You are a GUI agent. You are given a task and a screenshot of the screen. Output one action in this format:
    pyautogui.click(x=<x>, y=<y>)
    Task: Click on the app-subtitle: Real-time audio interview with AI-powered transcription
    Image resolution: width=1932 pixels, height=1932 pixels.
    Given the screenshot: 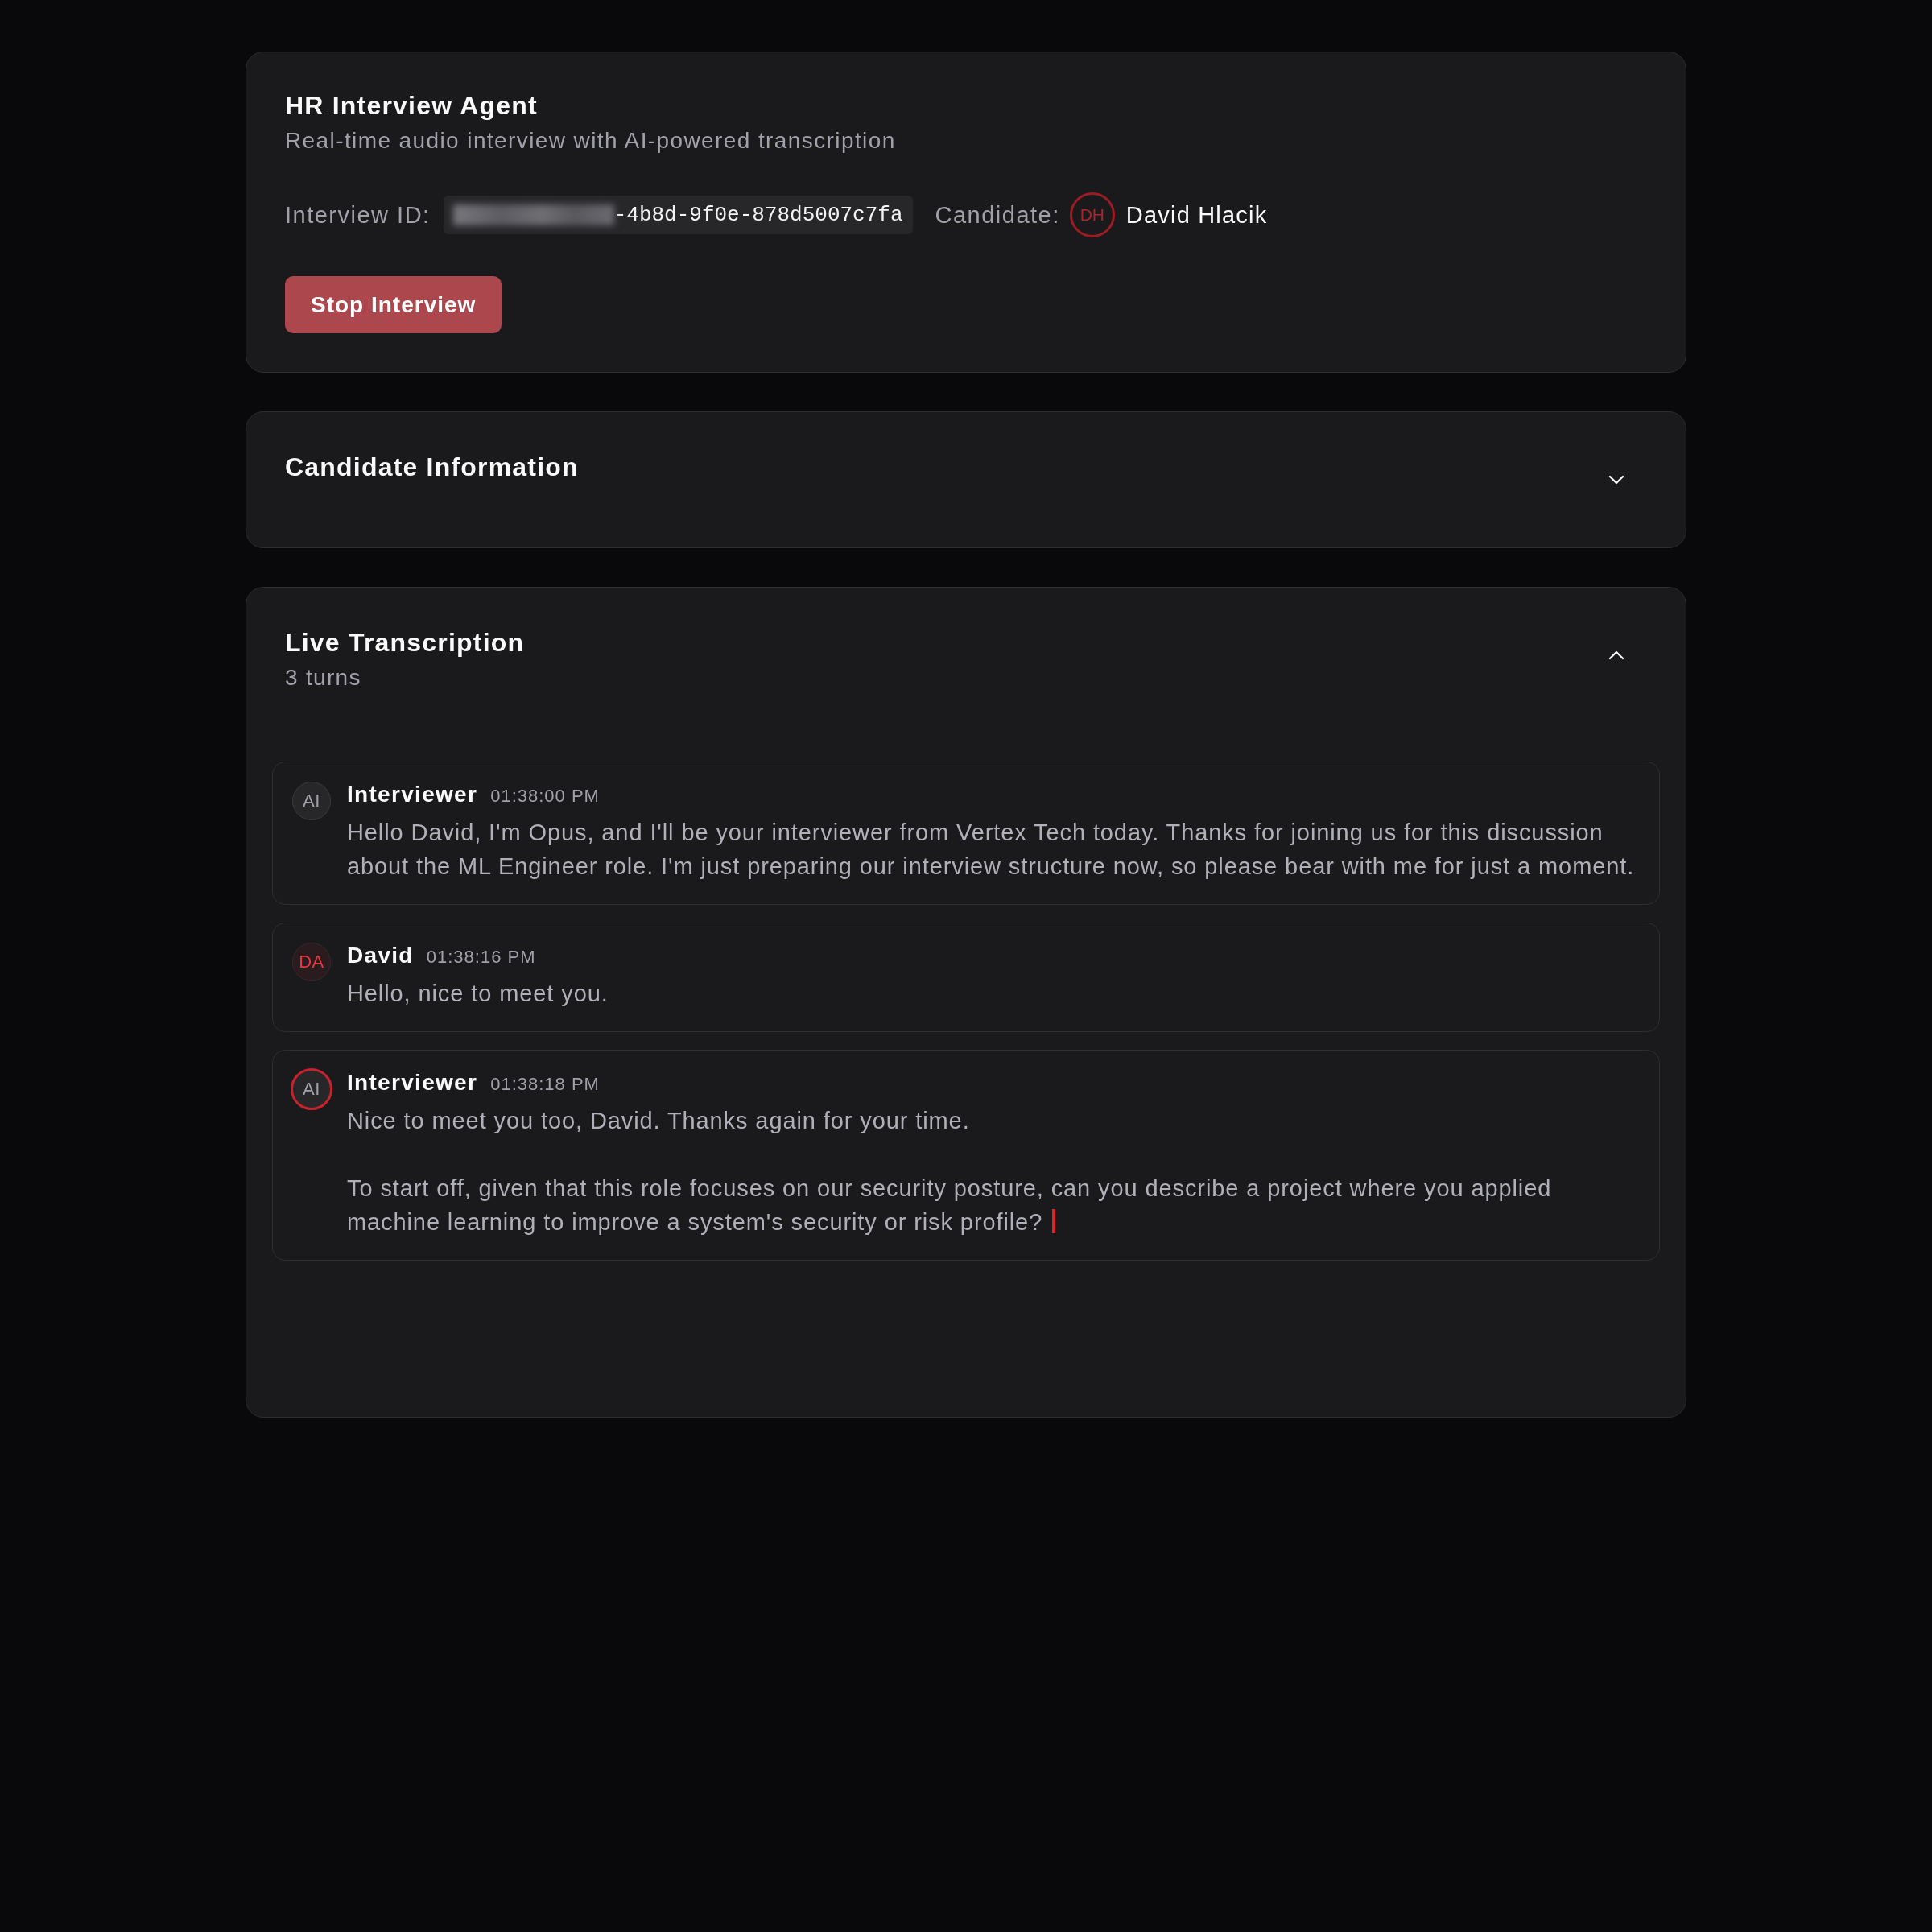 What is the action you would take?
    pyautogui.click(x=591, y=141)
    